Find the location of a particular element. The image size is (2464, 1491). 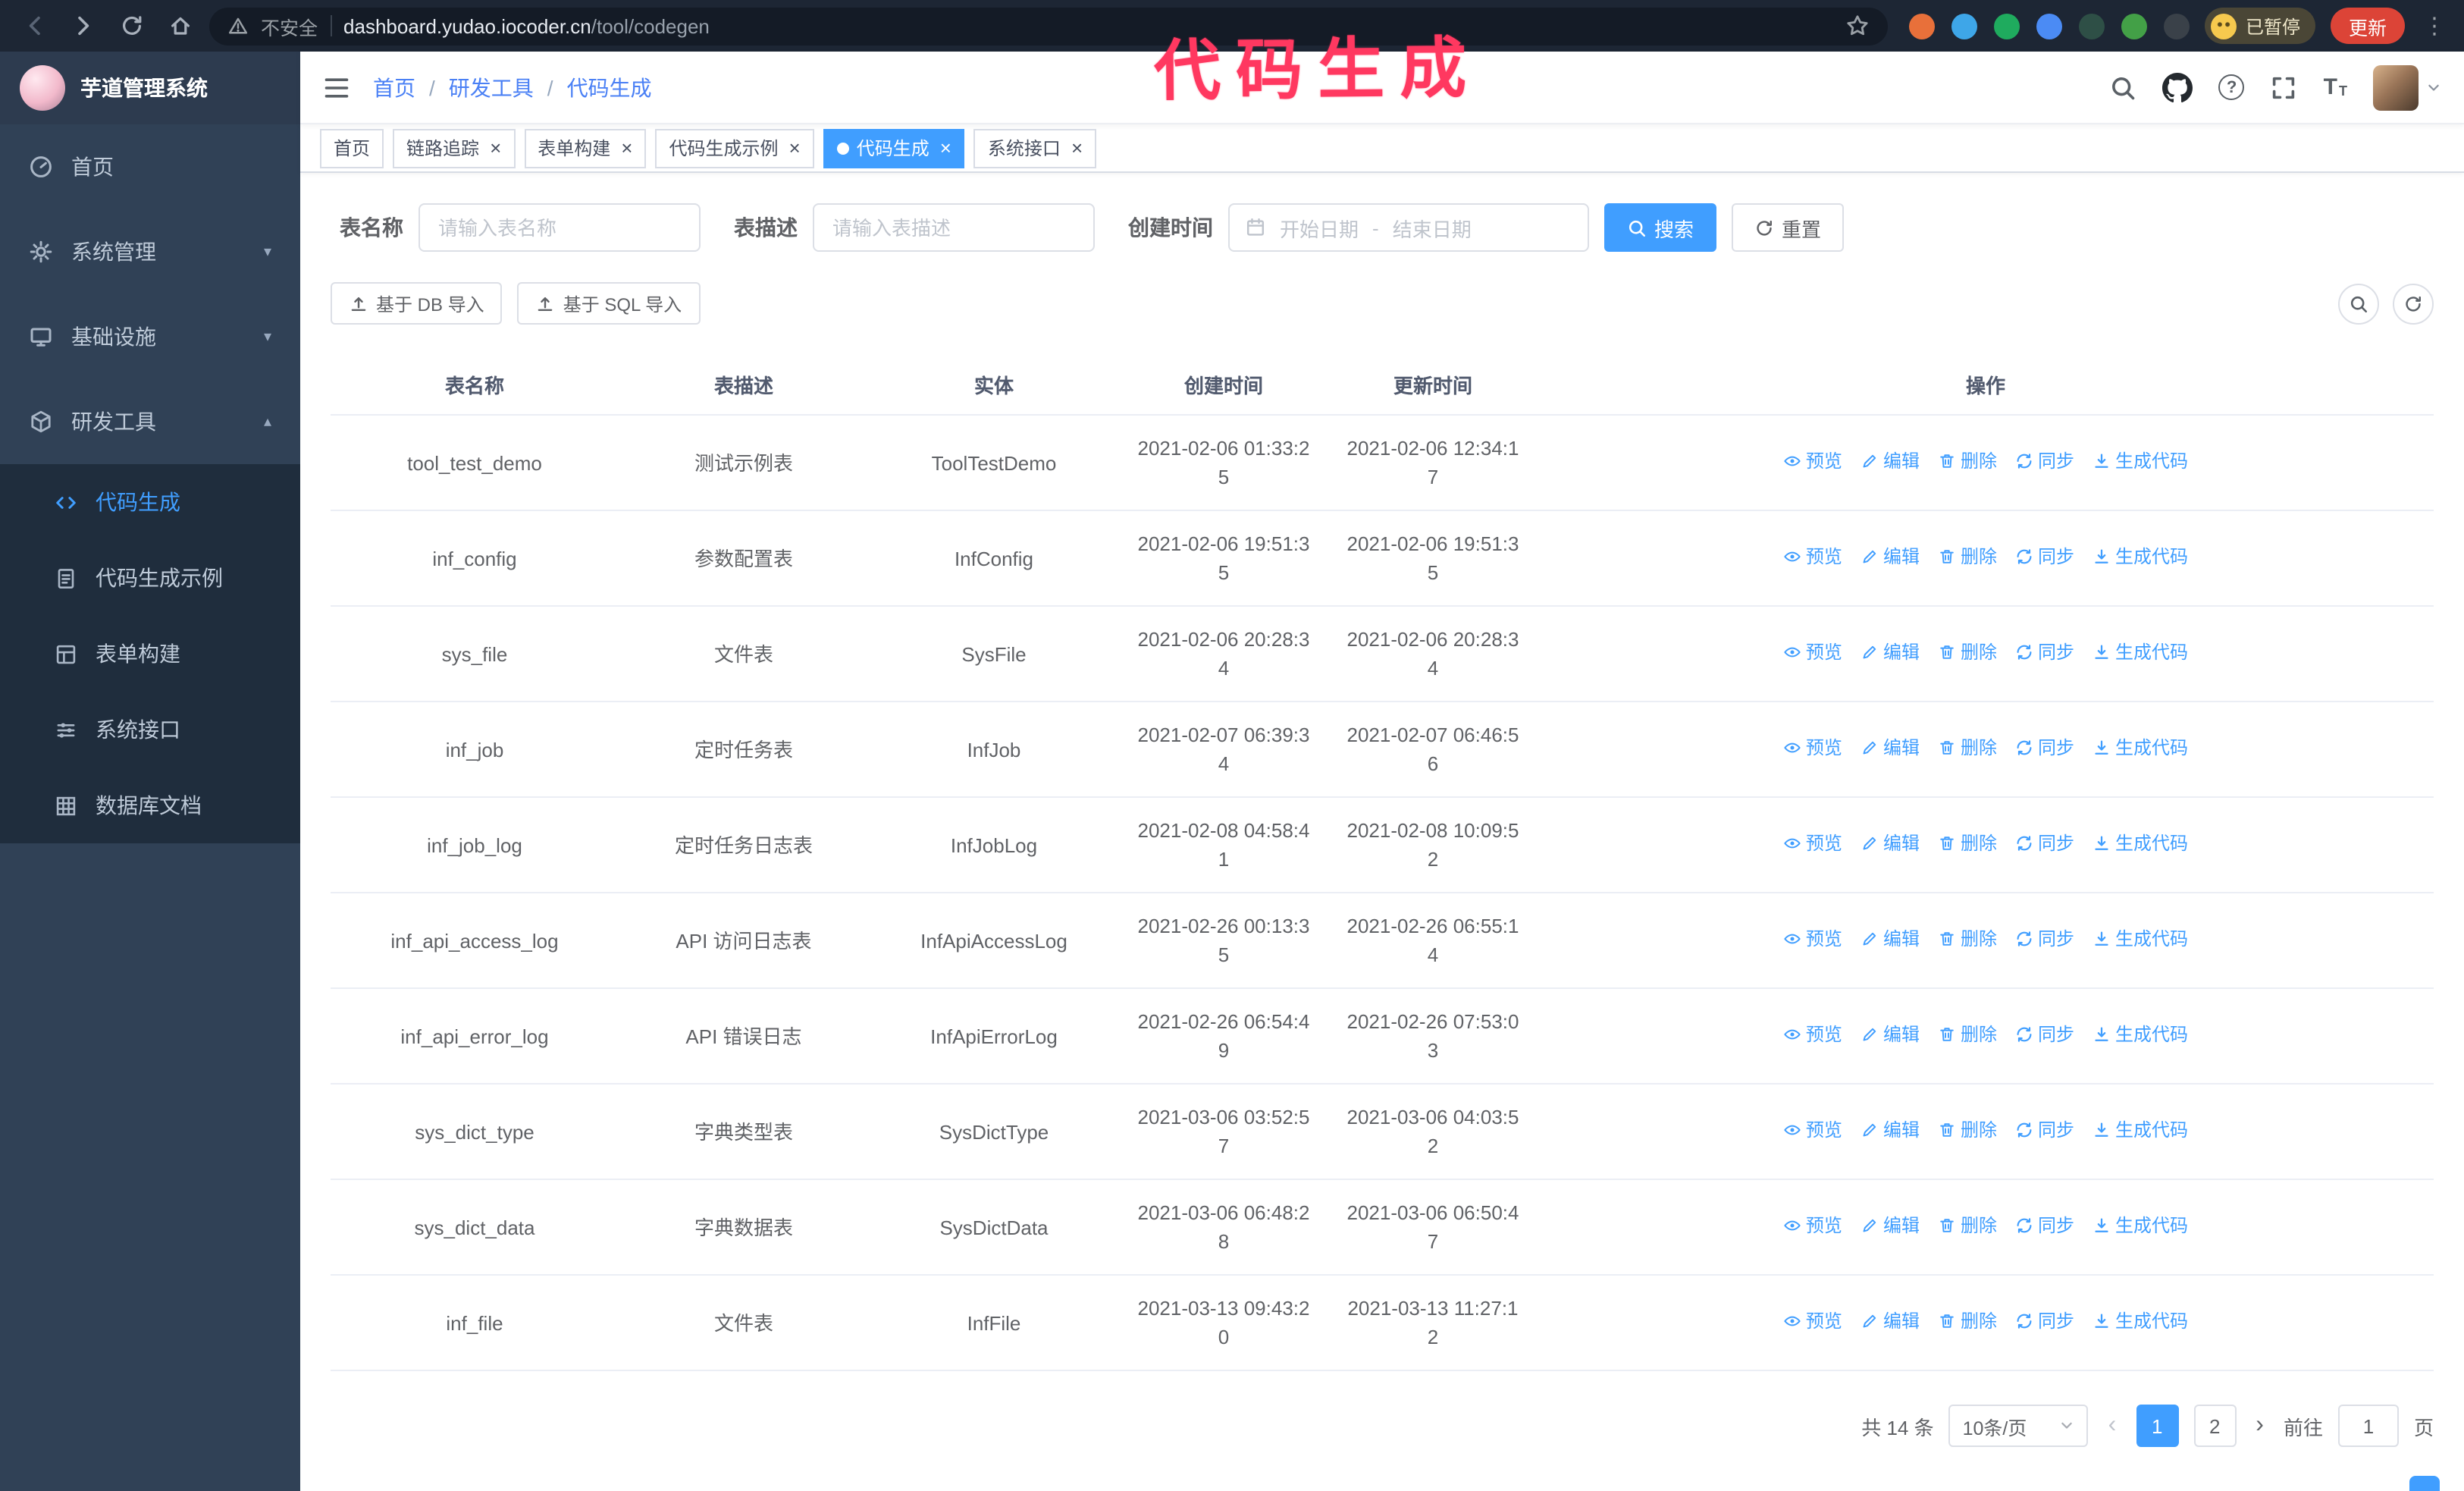

sidebar-subitem: 代码生成 is located at coordinates (150, 502).